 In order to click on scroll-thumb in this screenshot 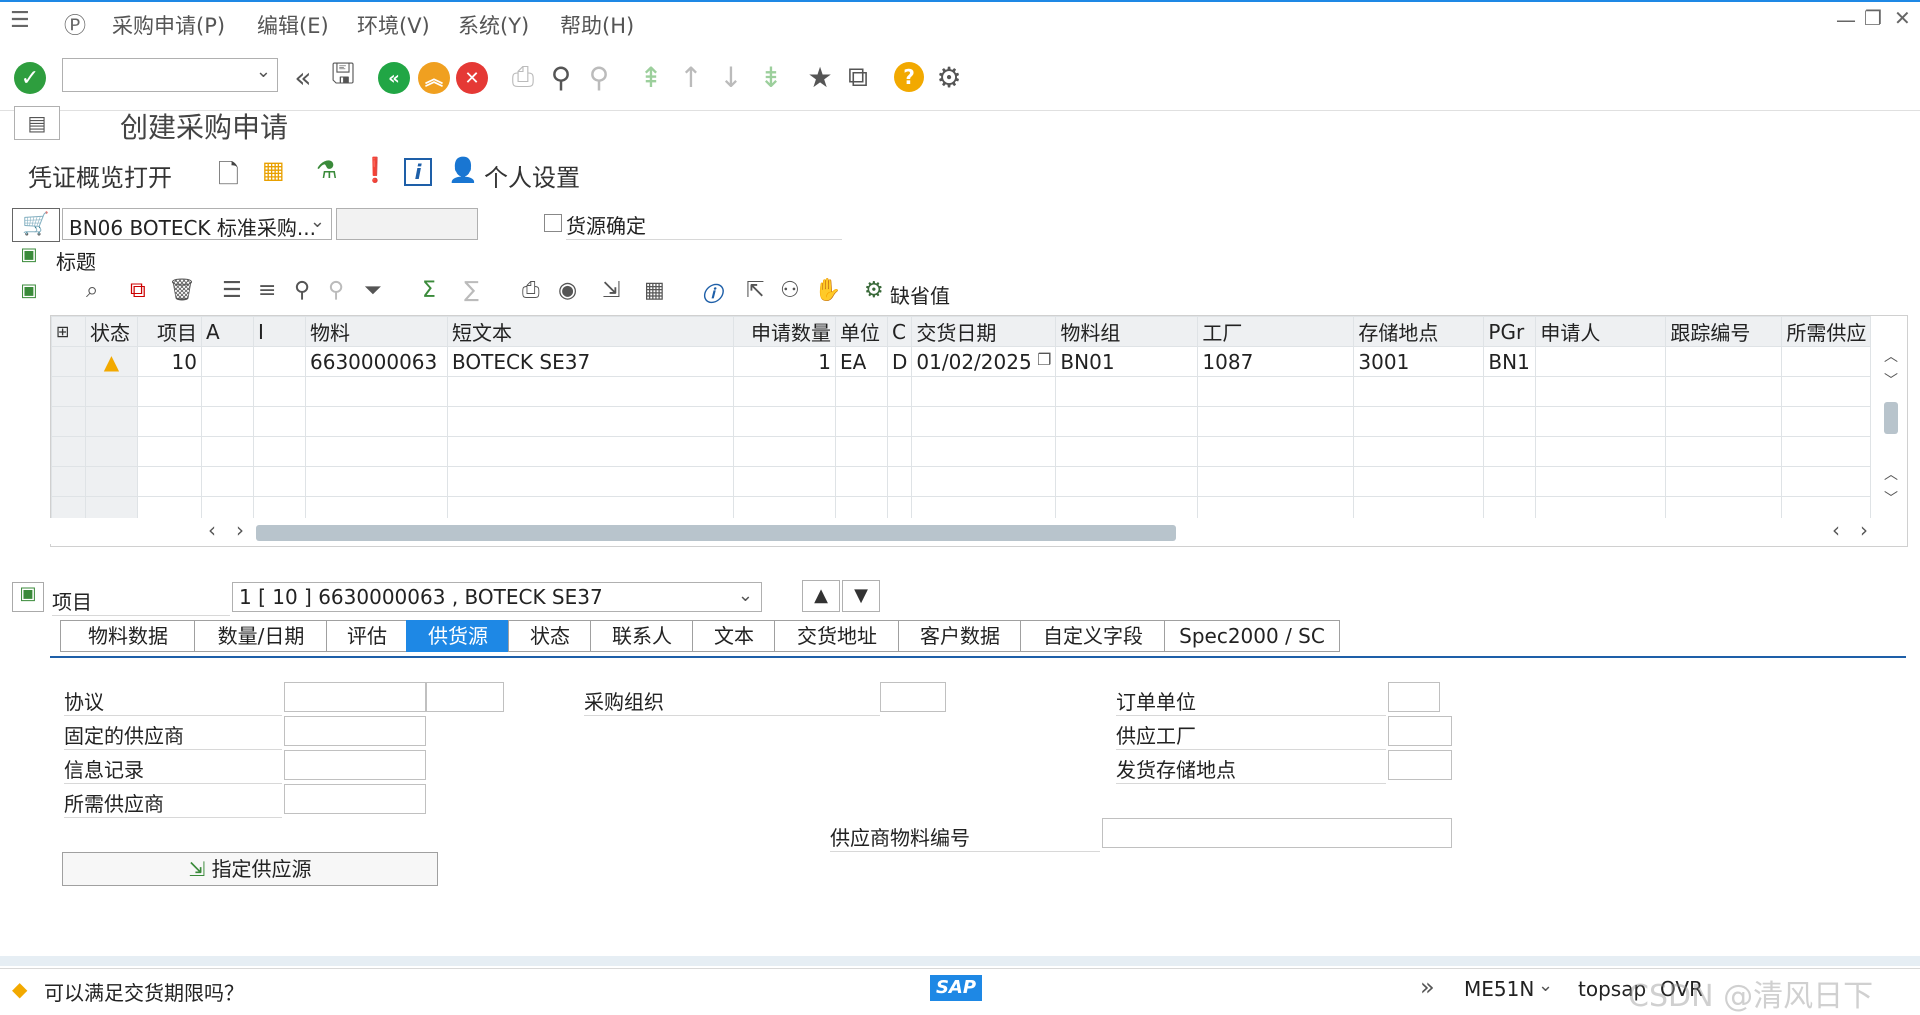, I will do `click(1891, 418)`.